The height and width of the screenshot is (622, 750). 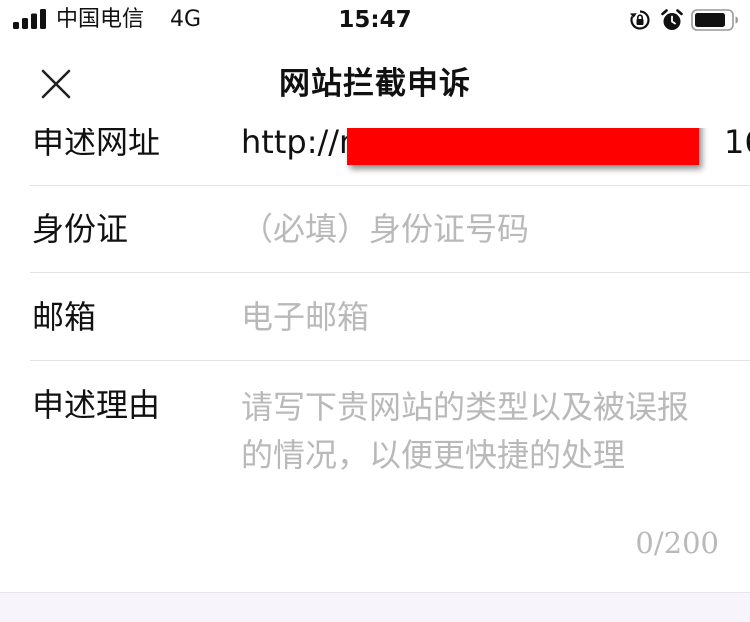 What do you see at coordinates (640, 20) in the screenshot?
I see `rotation-lock-icon` at bounding box center [640, 20].